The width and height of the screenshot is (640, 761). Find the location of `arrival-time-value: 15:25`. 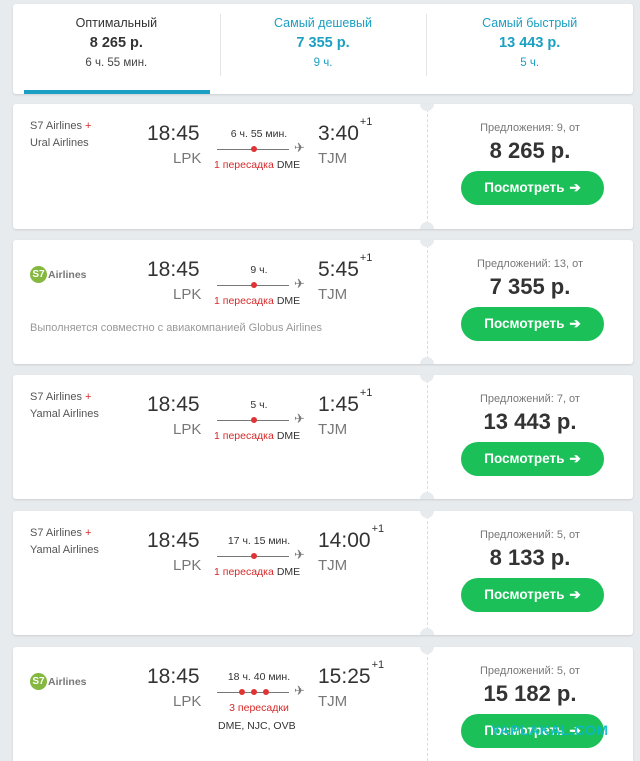

arrival-time-value: 15:25 is located at coordinates (344, 676).